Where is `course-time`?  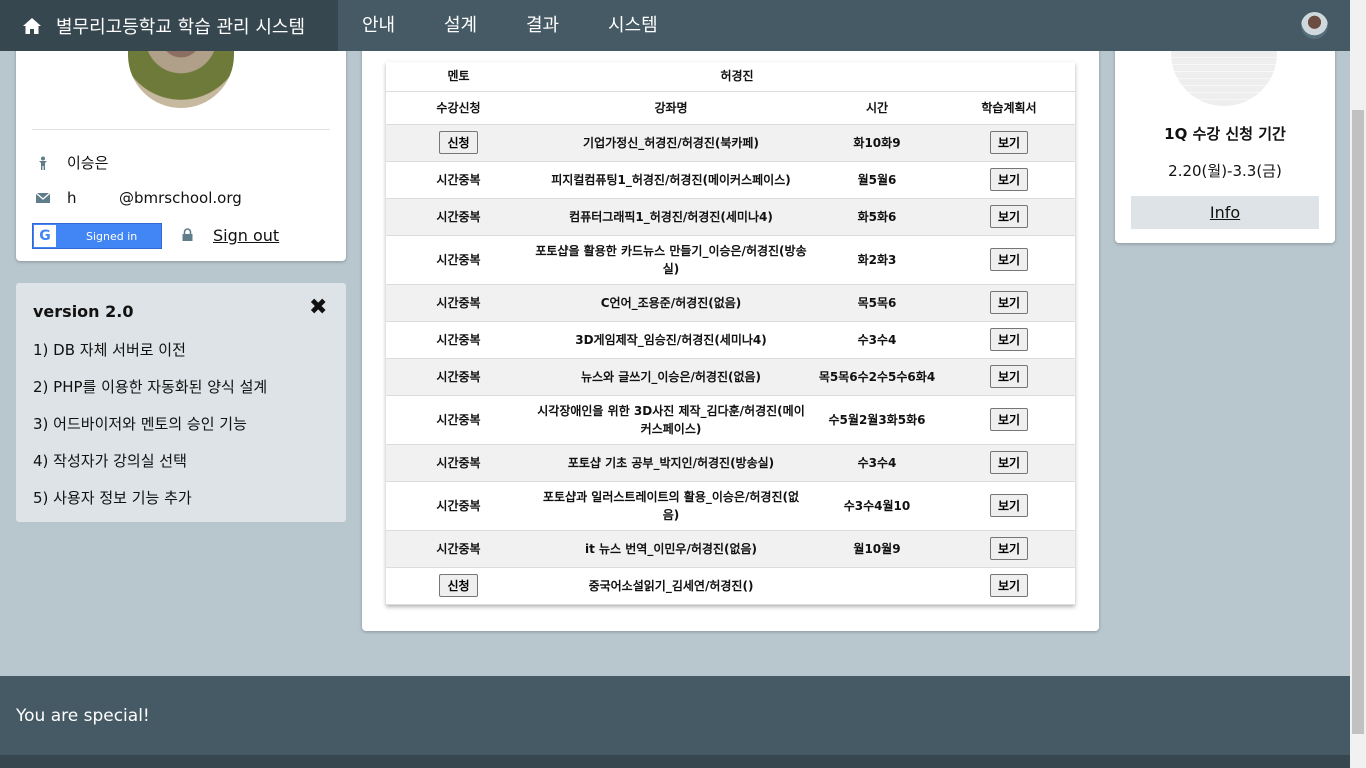 course-time is located at coordinates (877, 586).